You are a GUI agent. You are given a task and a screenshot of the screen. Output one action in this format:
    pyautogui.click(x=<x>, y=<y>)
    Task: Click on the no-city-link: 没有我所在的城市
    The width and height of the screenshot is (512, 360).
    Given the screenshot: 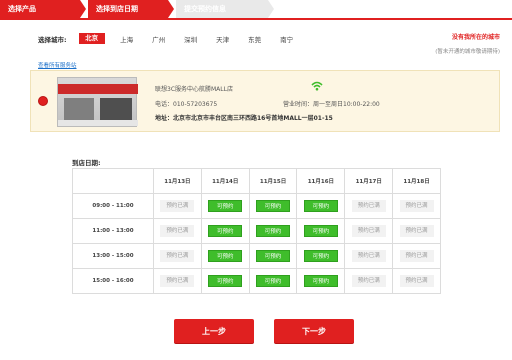 What is the action you would take?
    pyautogui.click(x=467, y=36)
    